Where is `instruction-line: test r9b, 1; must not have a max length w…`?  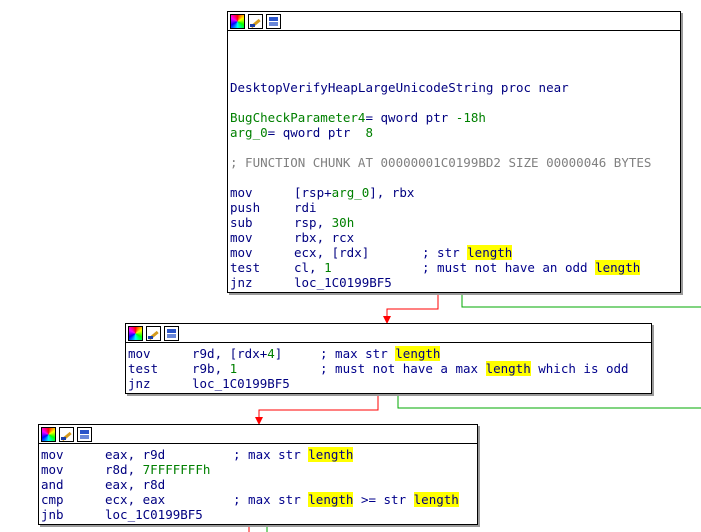 instruction-line: test r9b, 1; must not have a max length w… is located at coordinates (388, 368).